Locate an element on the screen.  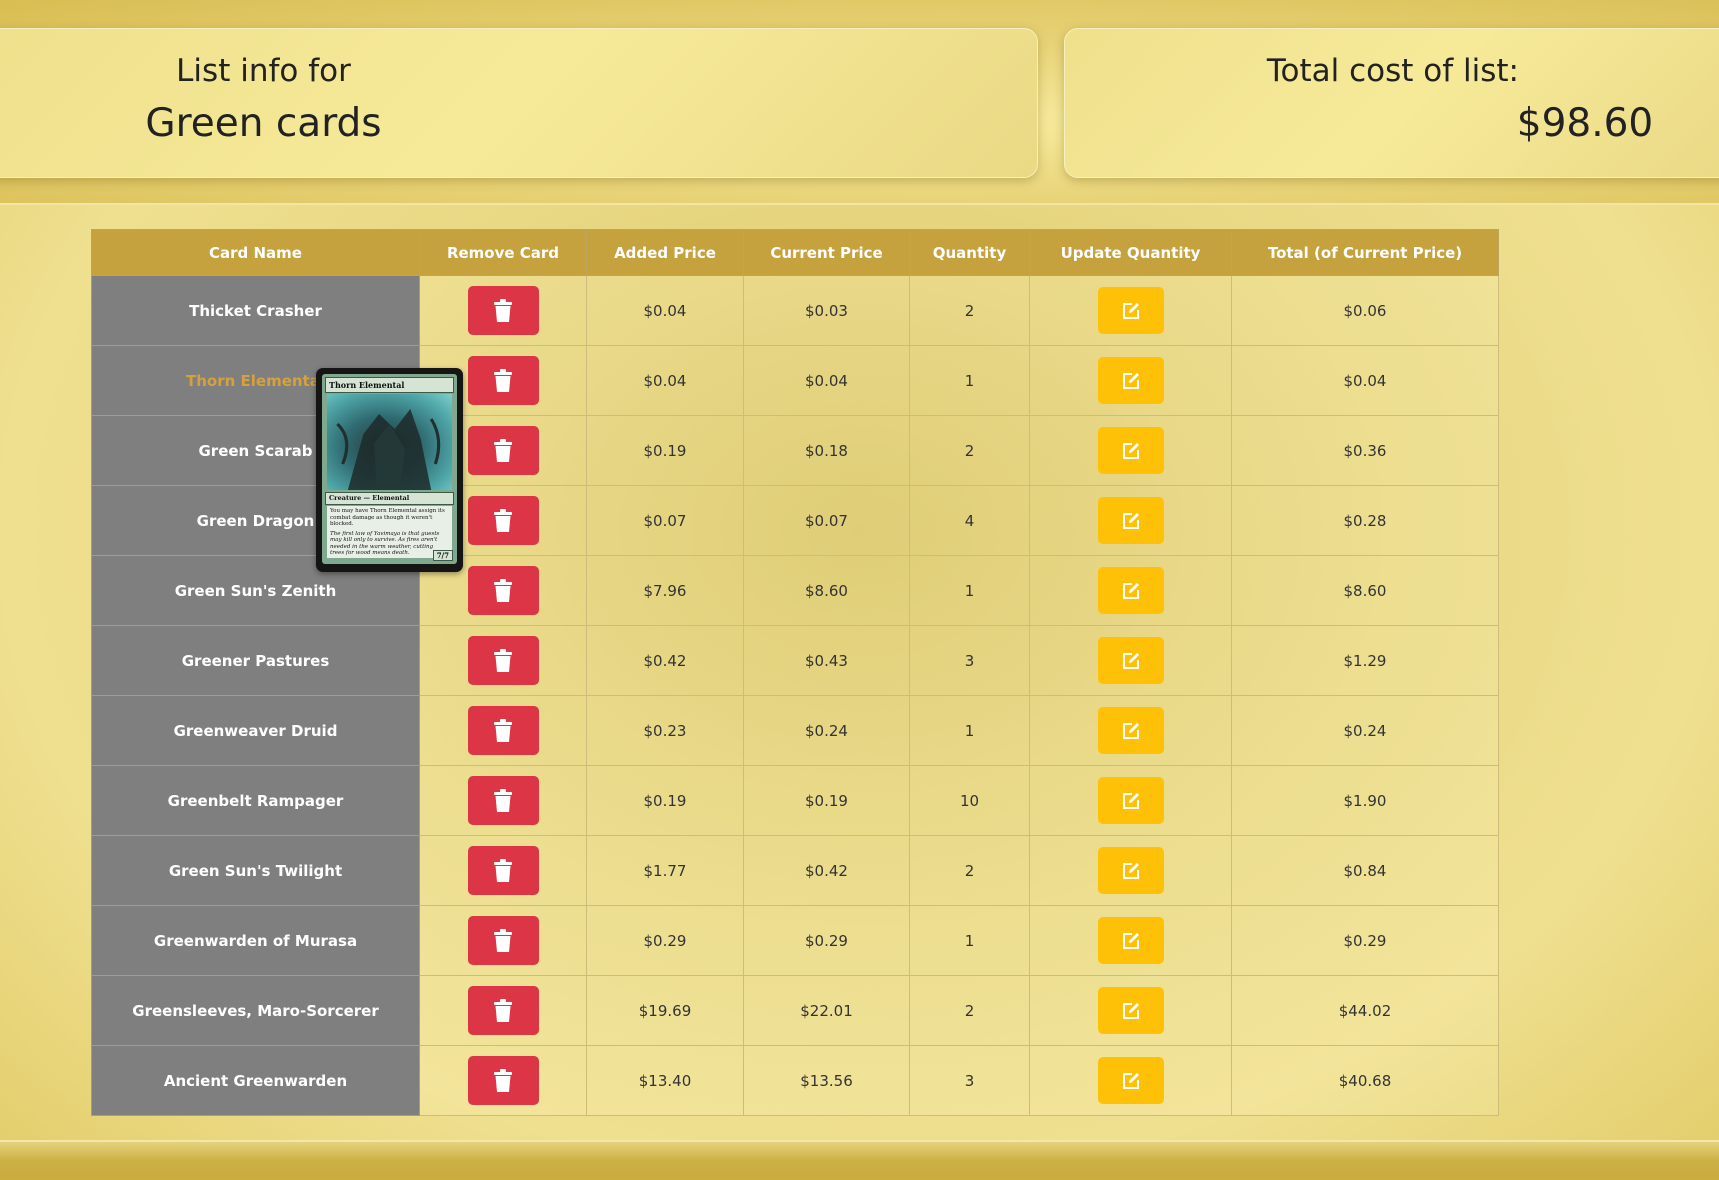
current-price-cell: $0.19 is located at coordinates (826, 800).